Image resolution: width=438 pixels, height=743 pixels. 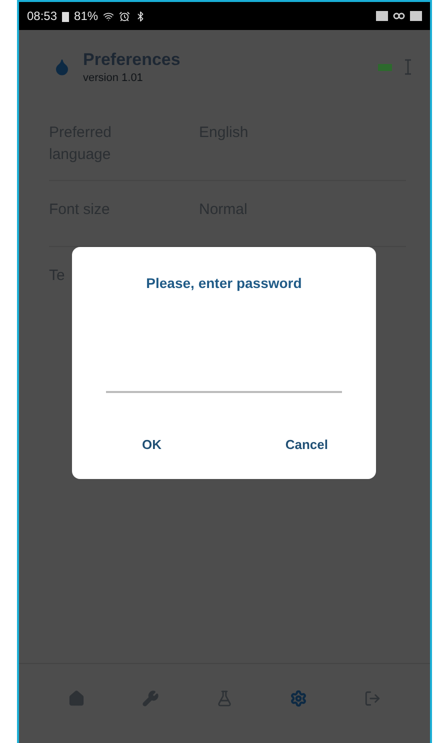 What do you see at coordinates (140, 16) in the screenshot?
I see `bluetooth-icon` at bounding box center [140, 16].